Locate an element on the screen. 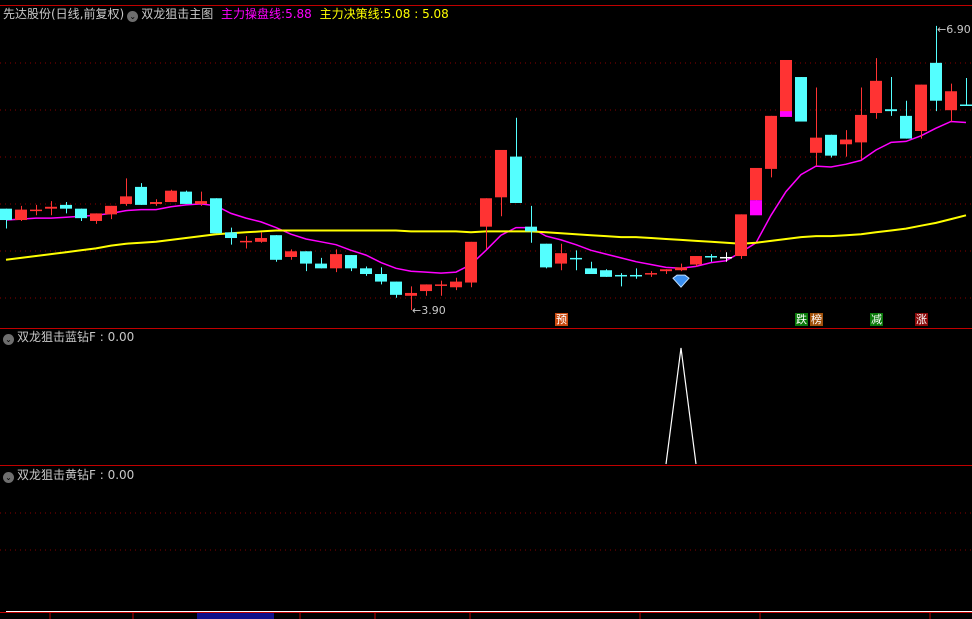 The height and width of the screenshot is (619, 972). stock-name: 先达股份(日线,前复权) is located at coordinates (64, 14).